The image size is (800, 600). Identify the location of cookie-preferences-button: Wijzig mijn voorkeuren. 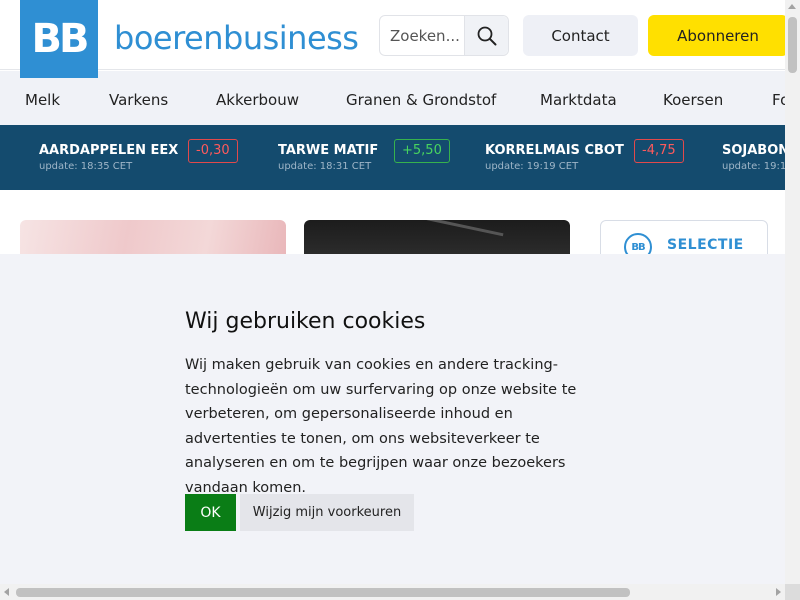
(327, 512).